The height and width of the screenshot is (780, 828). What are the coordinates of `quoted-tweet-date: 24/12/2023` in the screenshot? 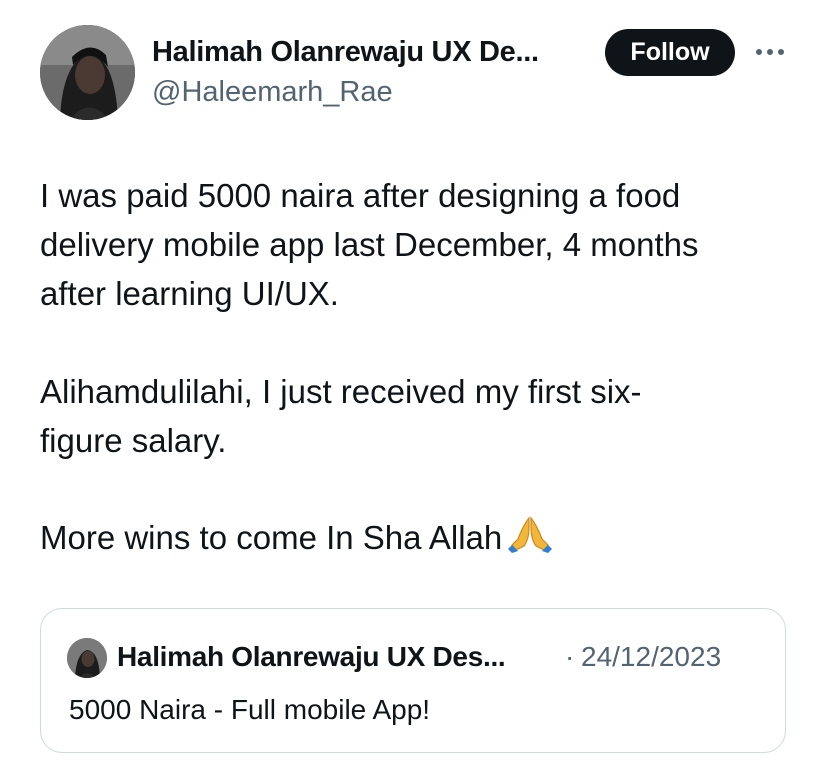 It's located at (651, 656).